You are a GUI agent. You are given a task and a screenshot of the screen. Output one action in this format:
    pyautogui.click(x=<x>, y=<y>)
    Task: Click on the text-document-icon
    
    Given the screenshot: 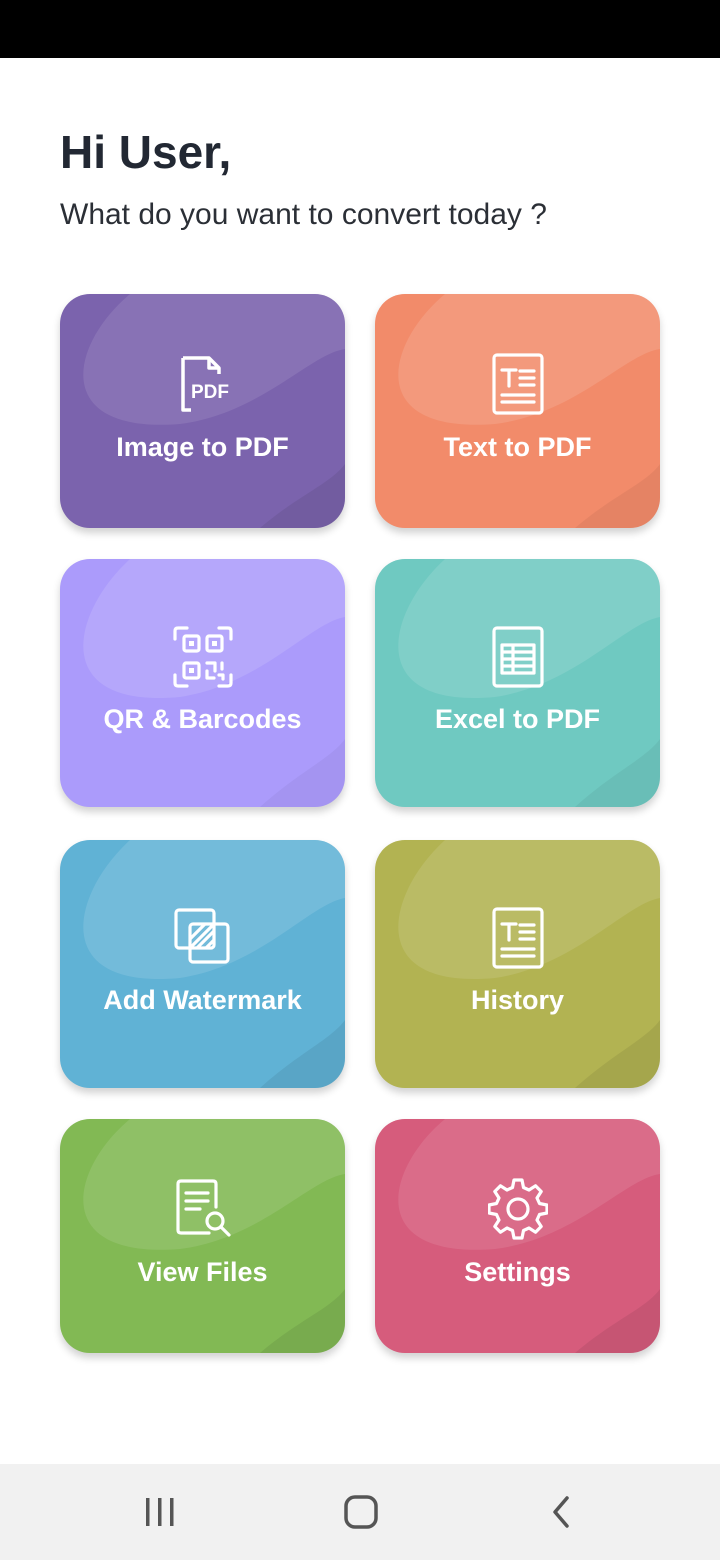 What is the action you would take?
    pyautogui.click(x=518, y=384)
    